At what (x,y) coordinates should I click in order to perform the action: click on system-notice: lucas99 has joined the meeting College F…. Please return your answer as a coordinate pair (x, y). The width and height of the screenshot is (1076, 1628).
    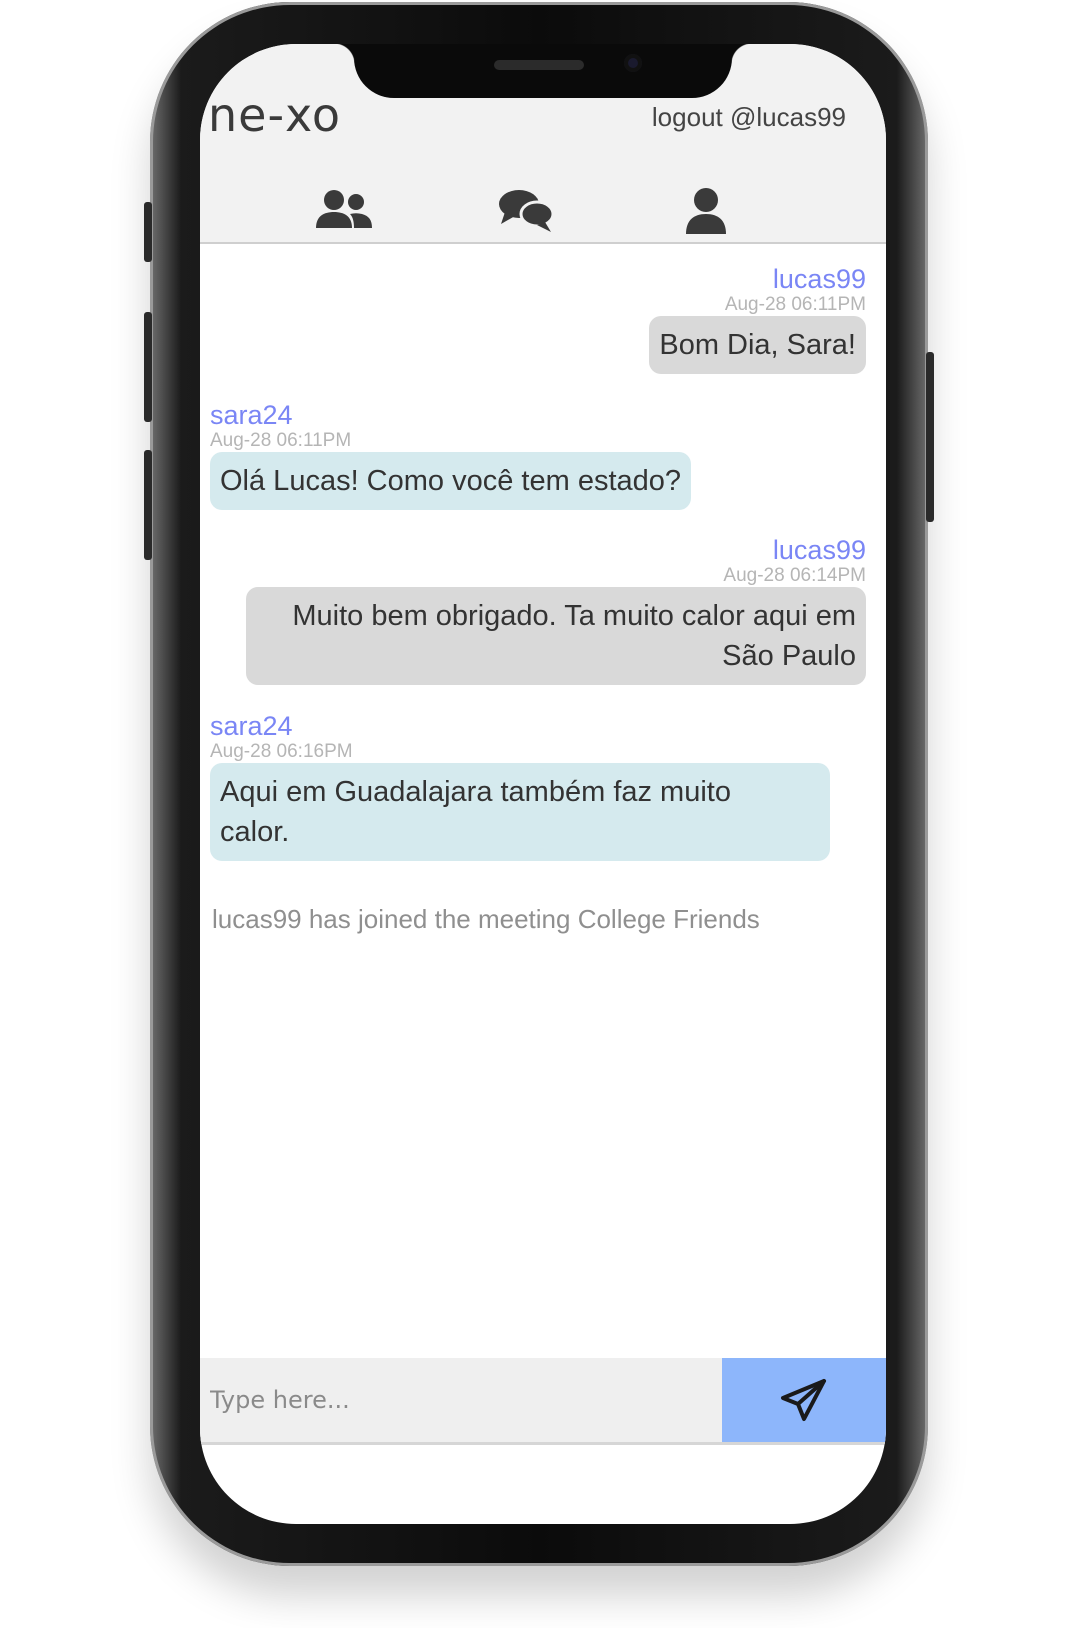
    Looking at the image, I should click on (486, 919).